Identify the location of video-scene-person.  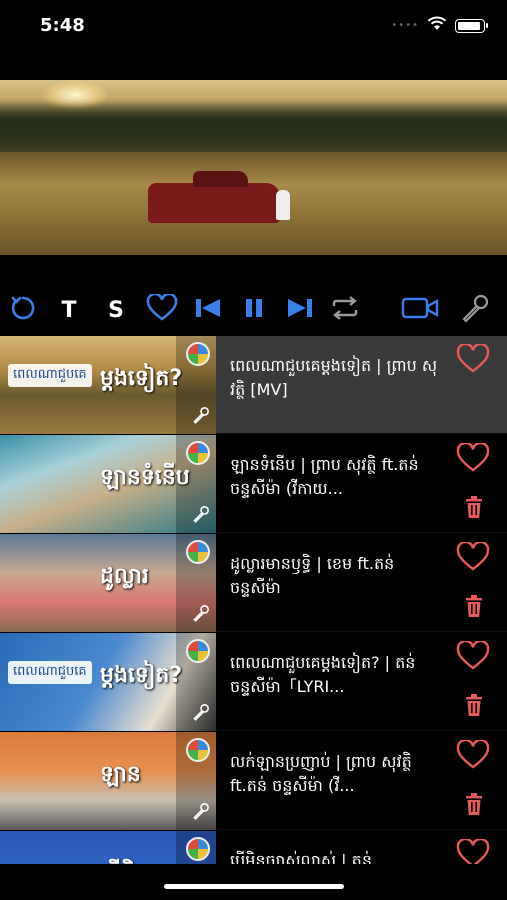
(283, 205).